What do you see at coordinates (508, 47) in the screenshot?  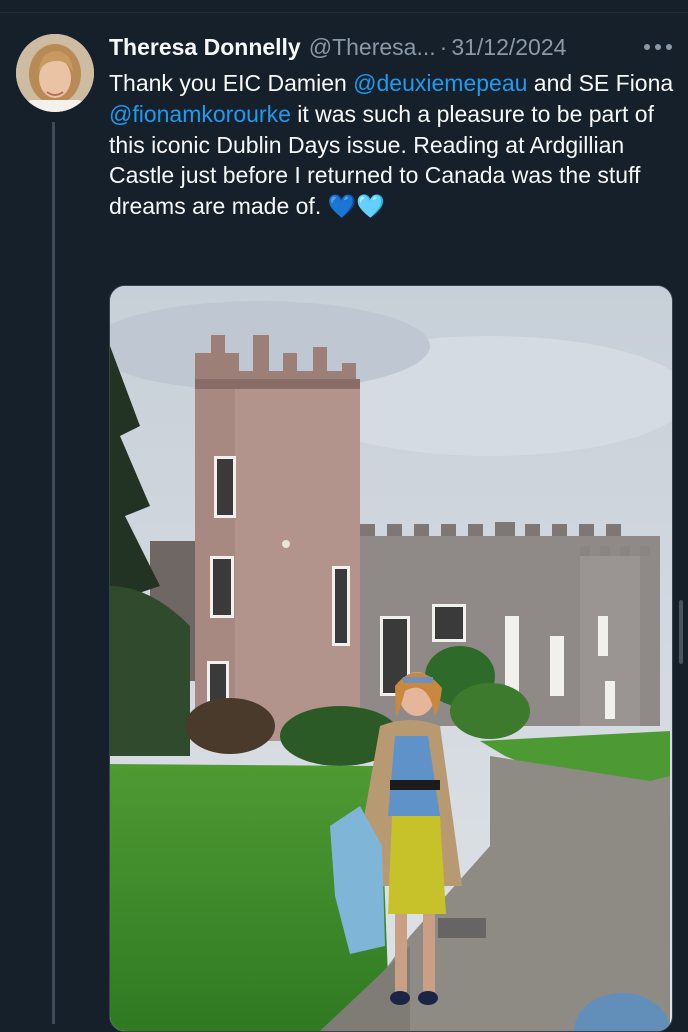 I see `tweet-date: 31/12/2024` at bounding box center [508, 47].